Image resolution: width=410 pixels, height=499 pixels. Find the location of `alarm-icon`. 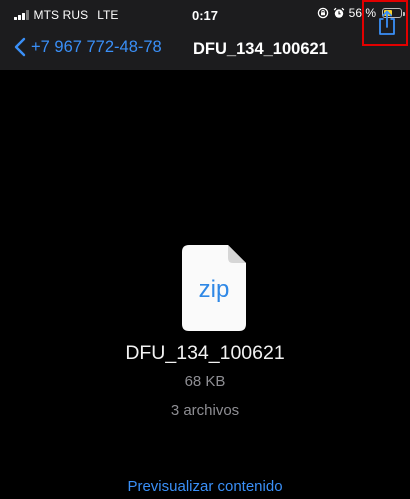

alarm-icon is located at coordinates (338, 12).